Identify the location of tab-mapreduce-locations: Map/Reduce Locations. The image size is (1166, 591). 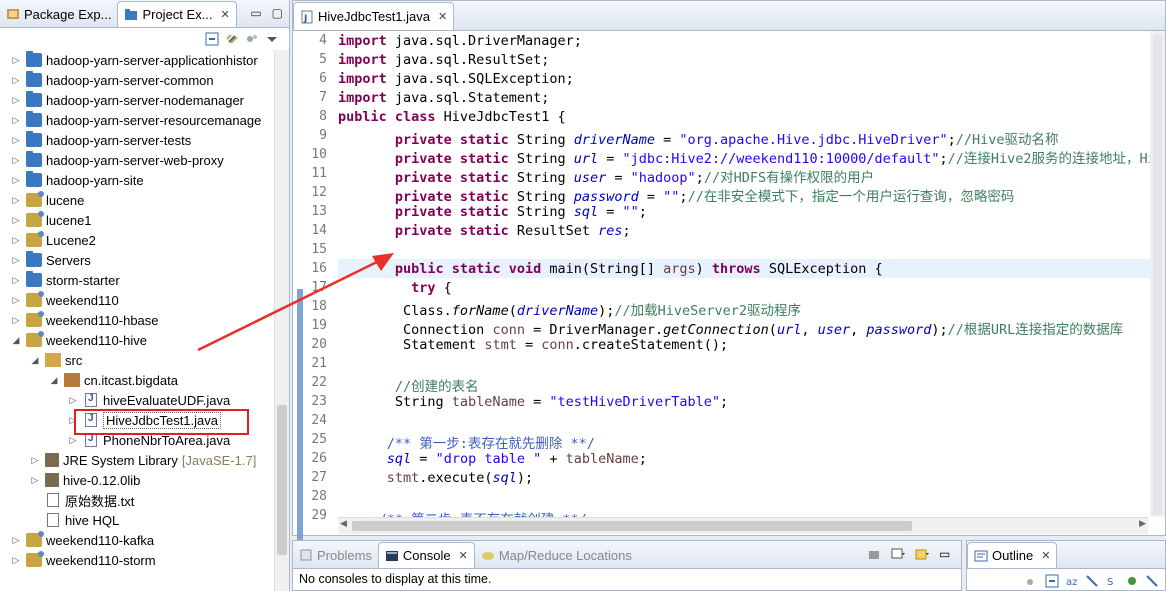
(556, 555).